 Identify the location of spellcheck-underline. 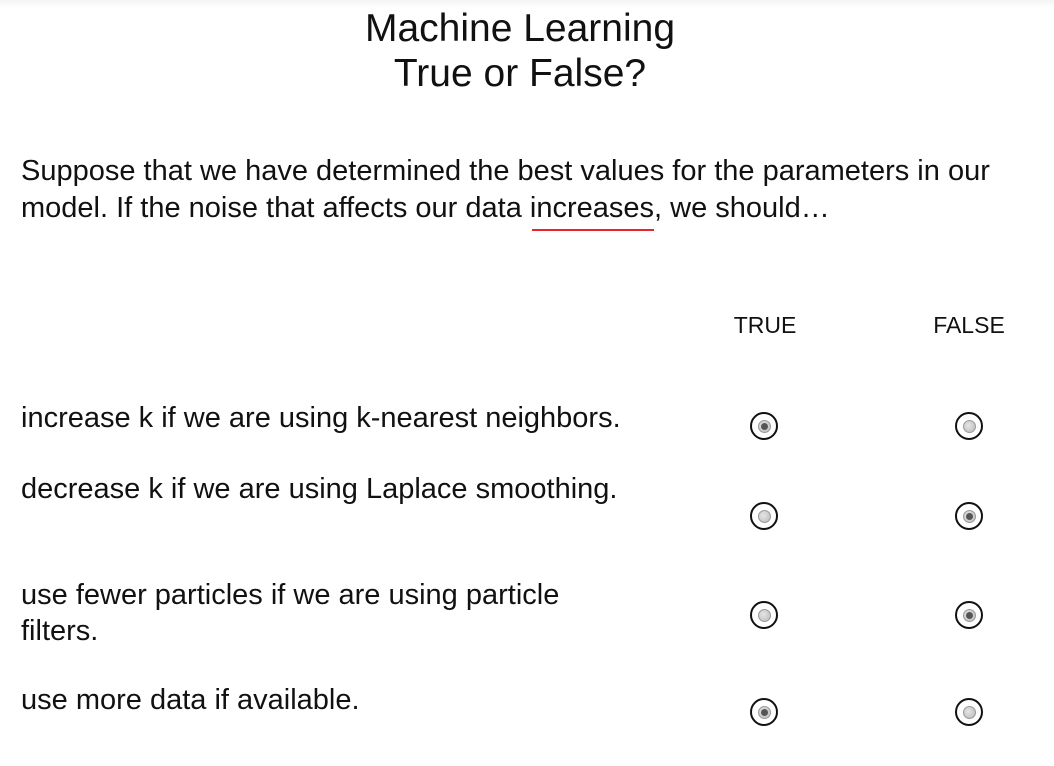
(593, 230).